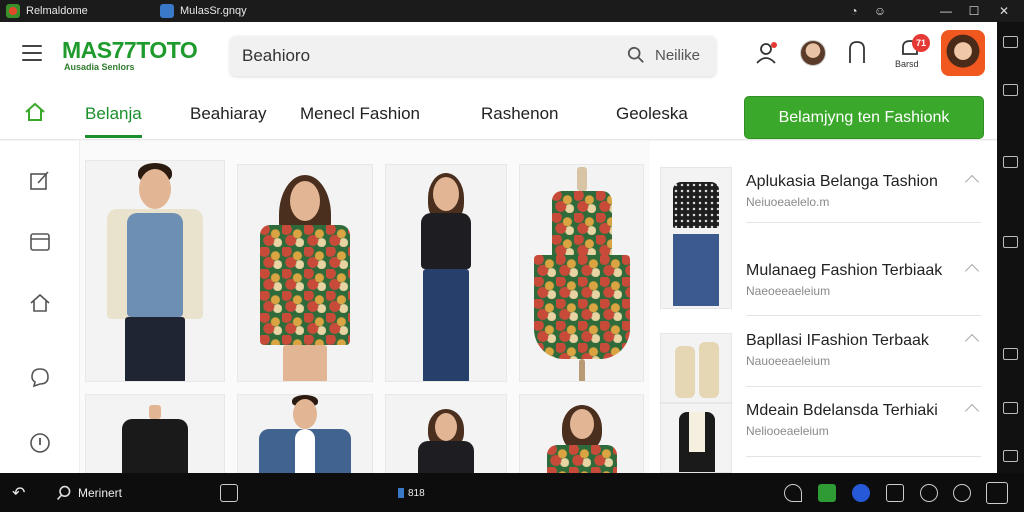  What do you see at coordinates (446, 273) in the screenshot?
I see `product-card-woman-black-top-jeans` at bounding box center [446, 273].